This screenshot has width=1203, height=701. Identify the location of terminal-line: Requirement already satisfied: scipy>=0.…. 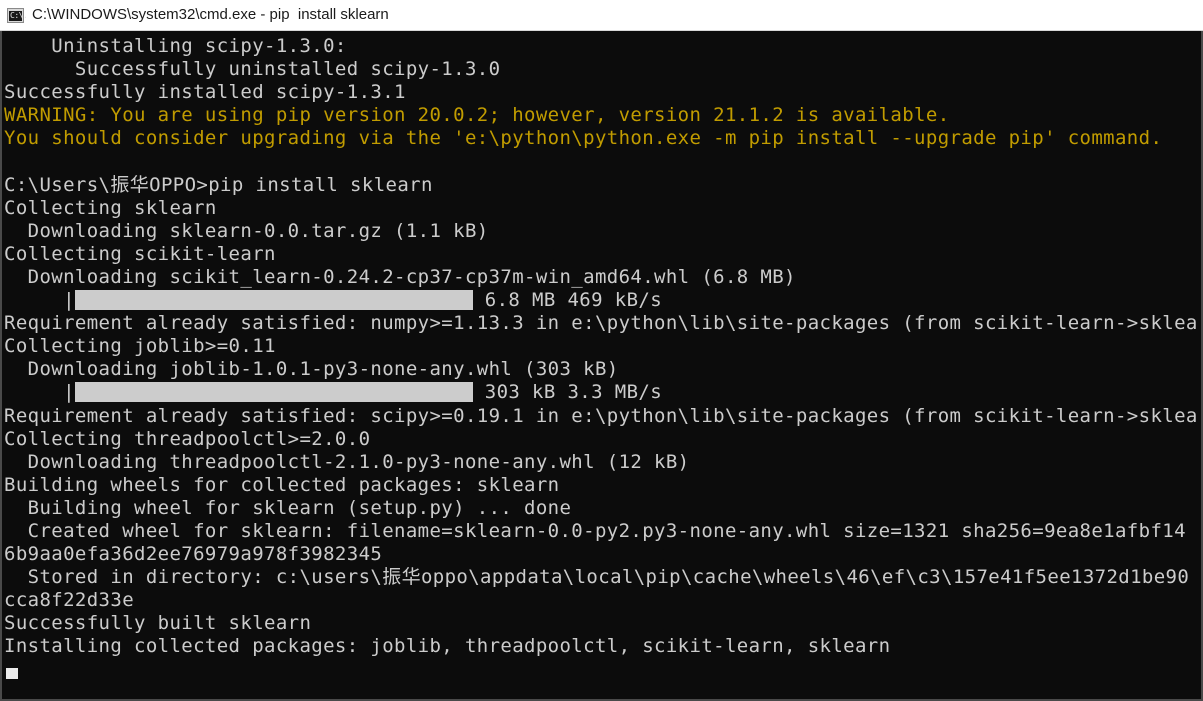
(603, 415).